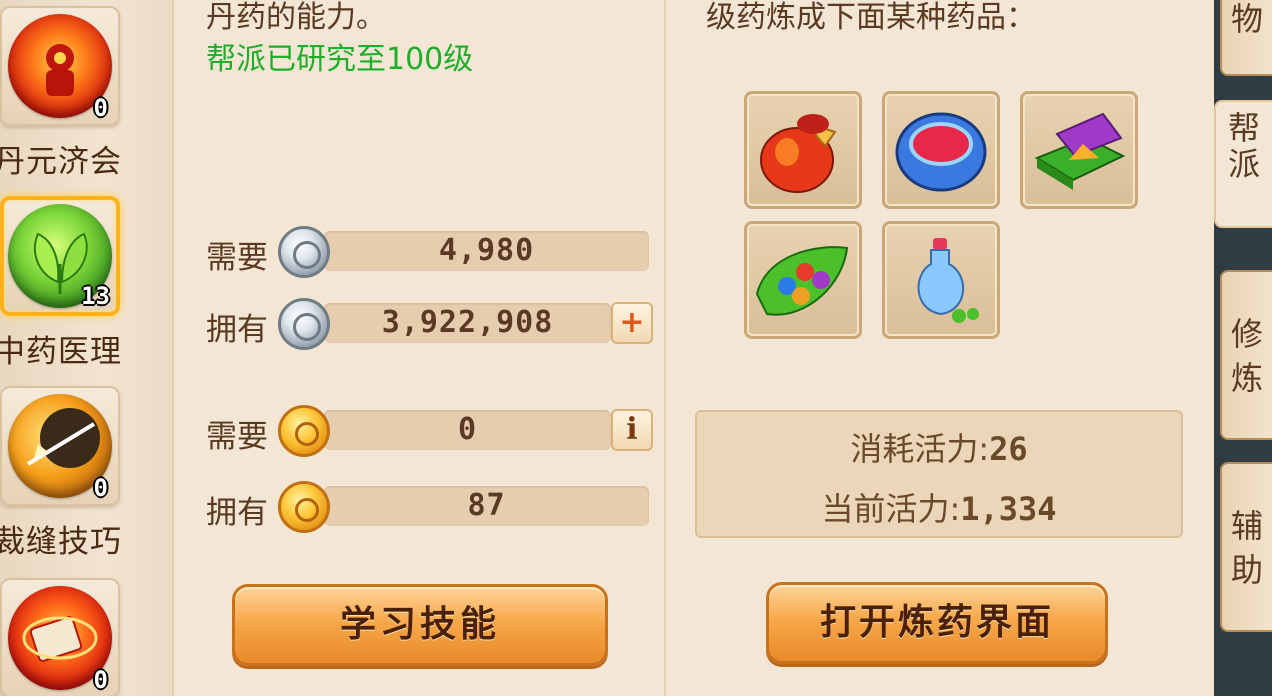 The image size is (1272, 696). I want to click on vitality-consume: 消耗活力:26, so click(939, 447).